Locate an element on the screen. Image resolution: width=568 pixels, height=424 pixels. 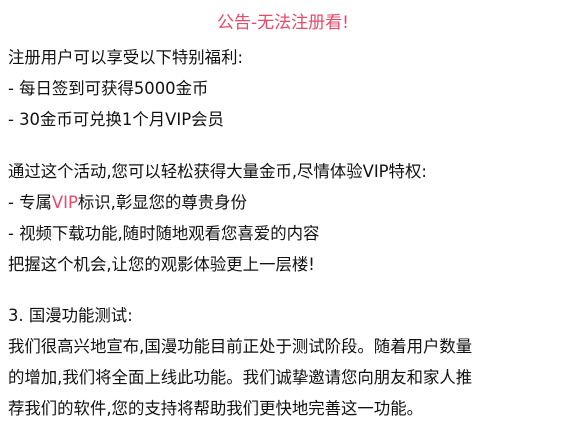
vip-badge-suffix: 标识,彰显您的尊贵身份 is located at coordinates (162, 202).